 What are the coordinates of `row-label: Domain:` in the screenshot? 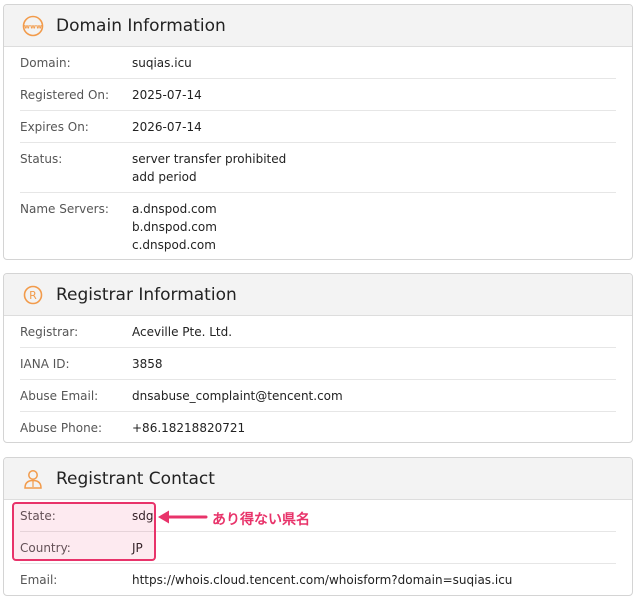 It's located at (45, 63).